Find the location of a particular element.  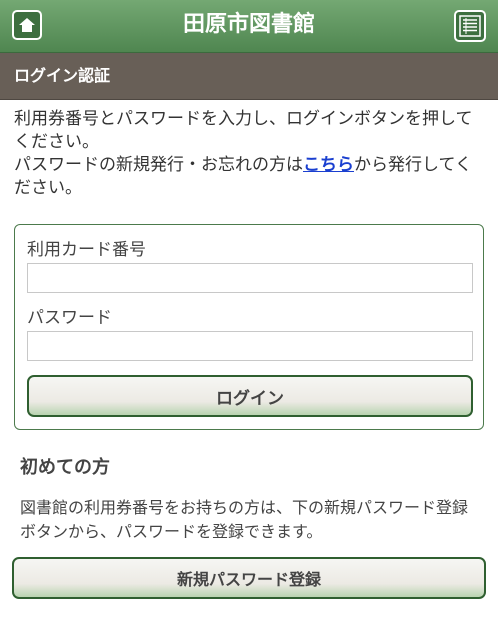

intro-line-2-before: パスワードの新規発行・お忘れの方は is located at coordinates (158, 165).